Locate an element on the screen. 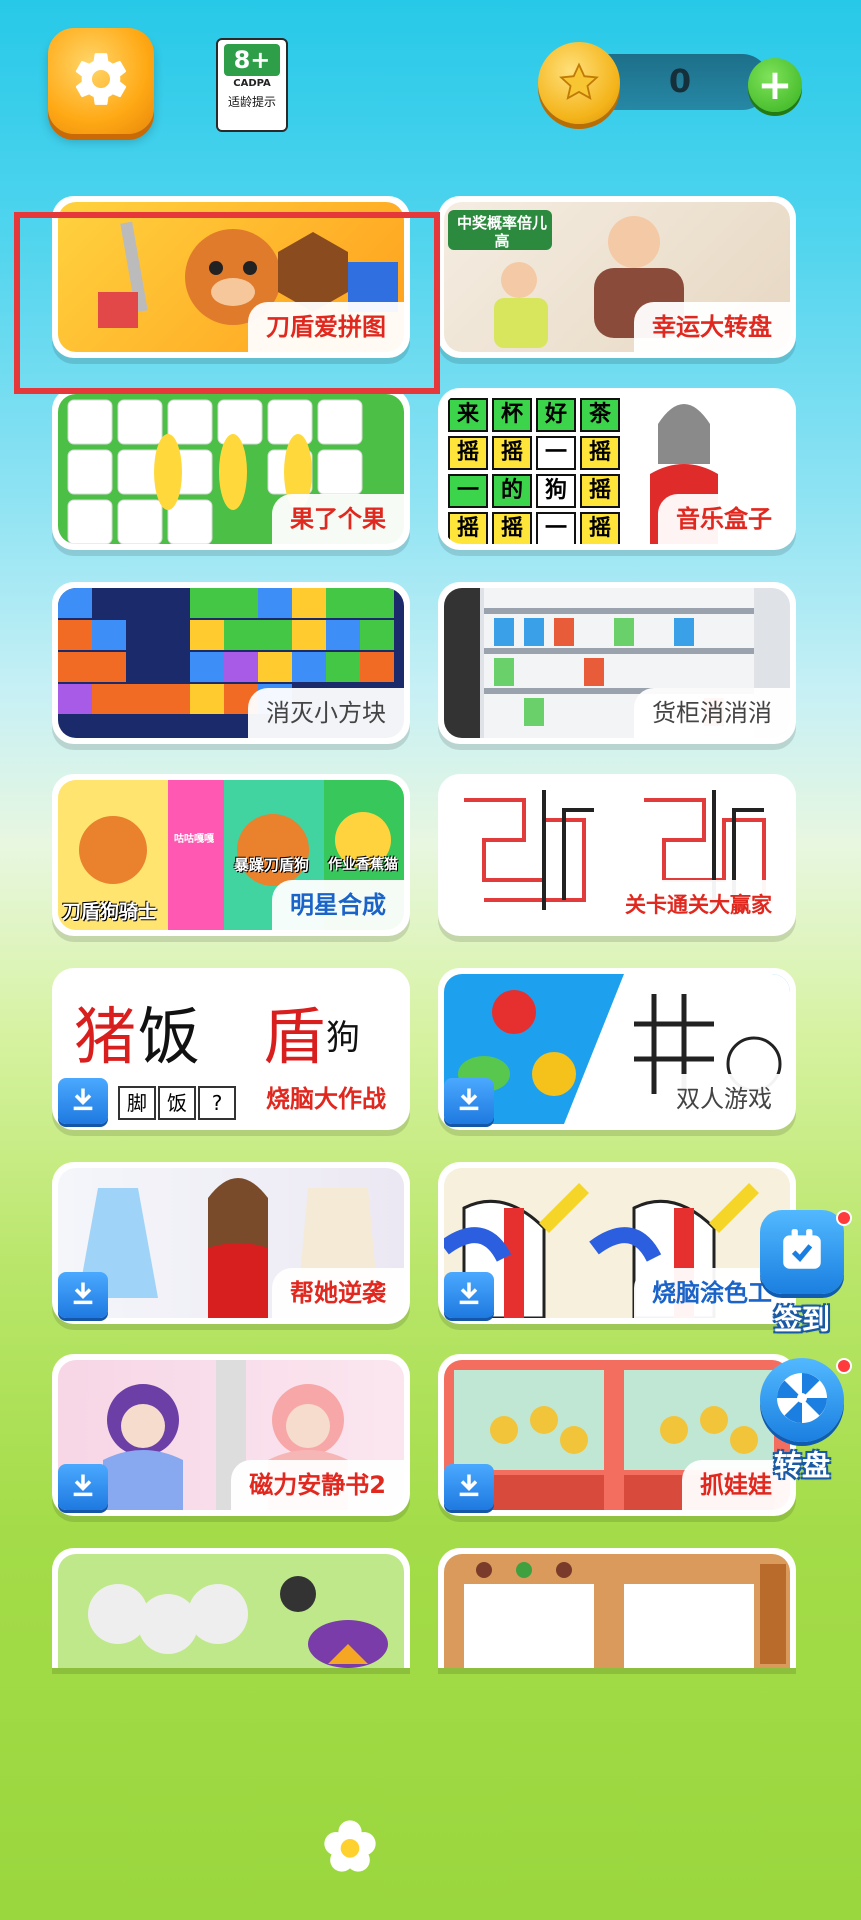 The height and width of the screenshot is (1920, 861). brain-char: 饭 is located at coordinates (169, 1036).